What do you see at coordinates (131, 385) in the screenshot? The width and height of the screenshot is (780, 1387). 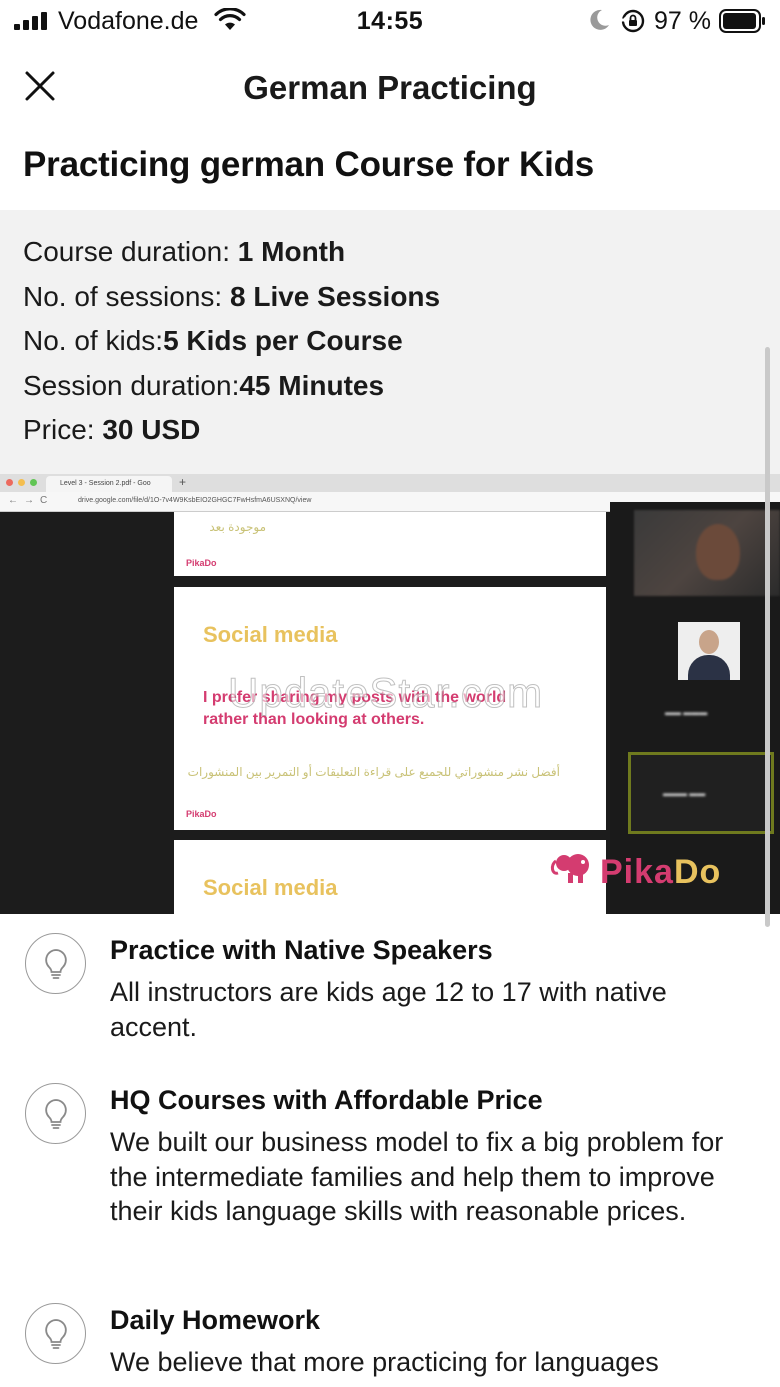 I see `detail-label: Session duration:` at bounding box center [131, 385].